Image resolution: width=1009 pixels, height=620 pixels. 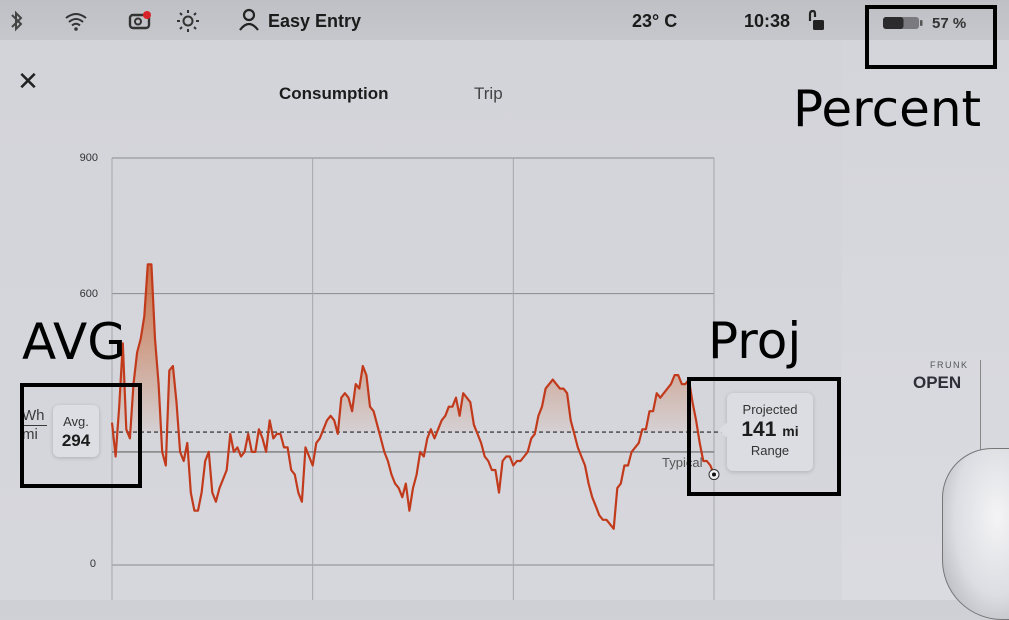 What do you see at coordinates (764, 436) in the screenshot?
I see `proj-annotation-box` at bounding box center [764, 436].